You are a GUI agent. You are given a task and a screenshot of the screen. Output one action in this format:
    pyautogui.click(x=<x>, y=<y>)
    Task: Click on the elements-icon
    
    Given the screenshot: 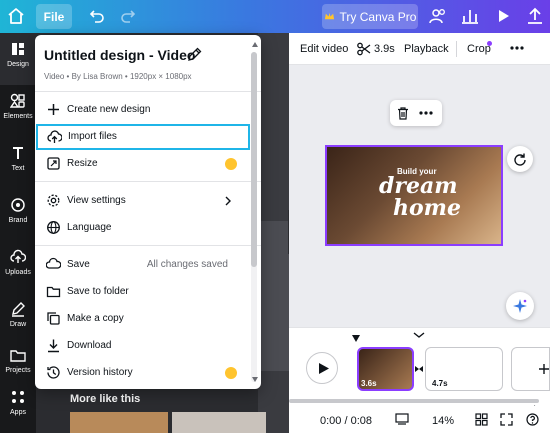 What is the action you would take?
    pyautogui.click(x=17, y=100)
    